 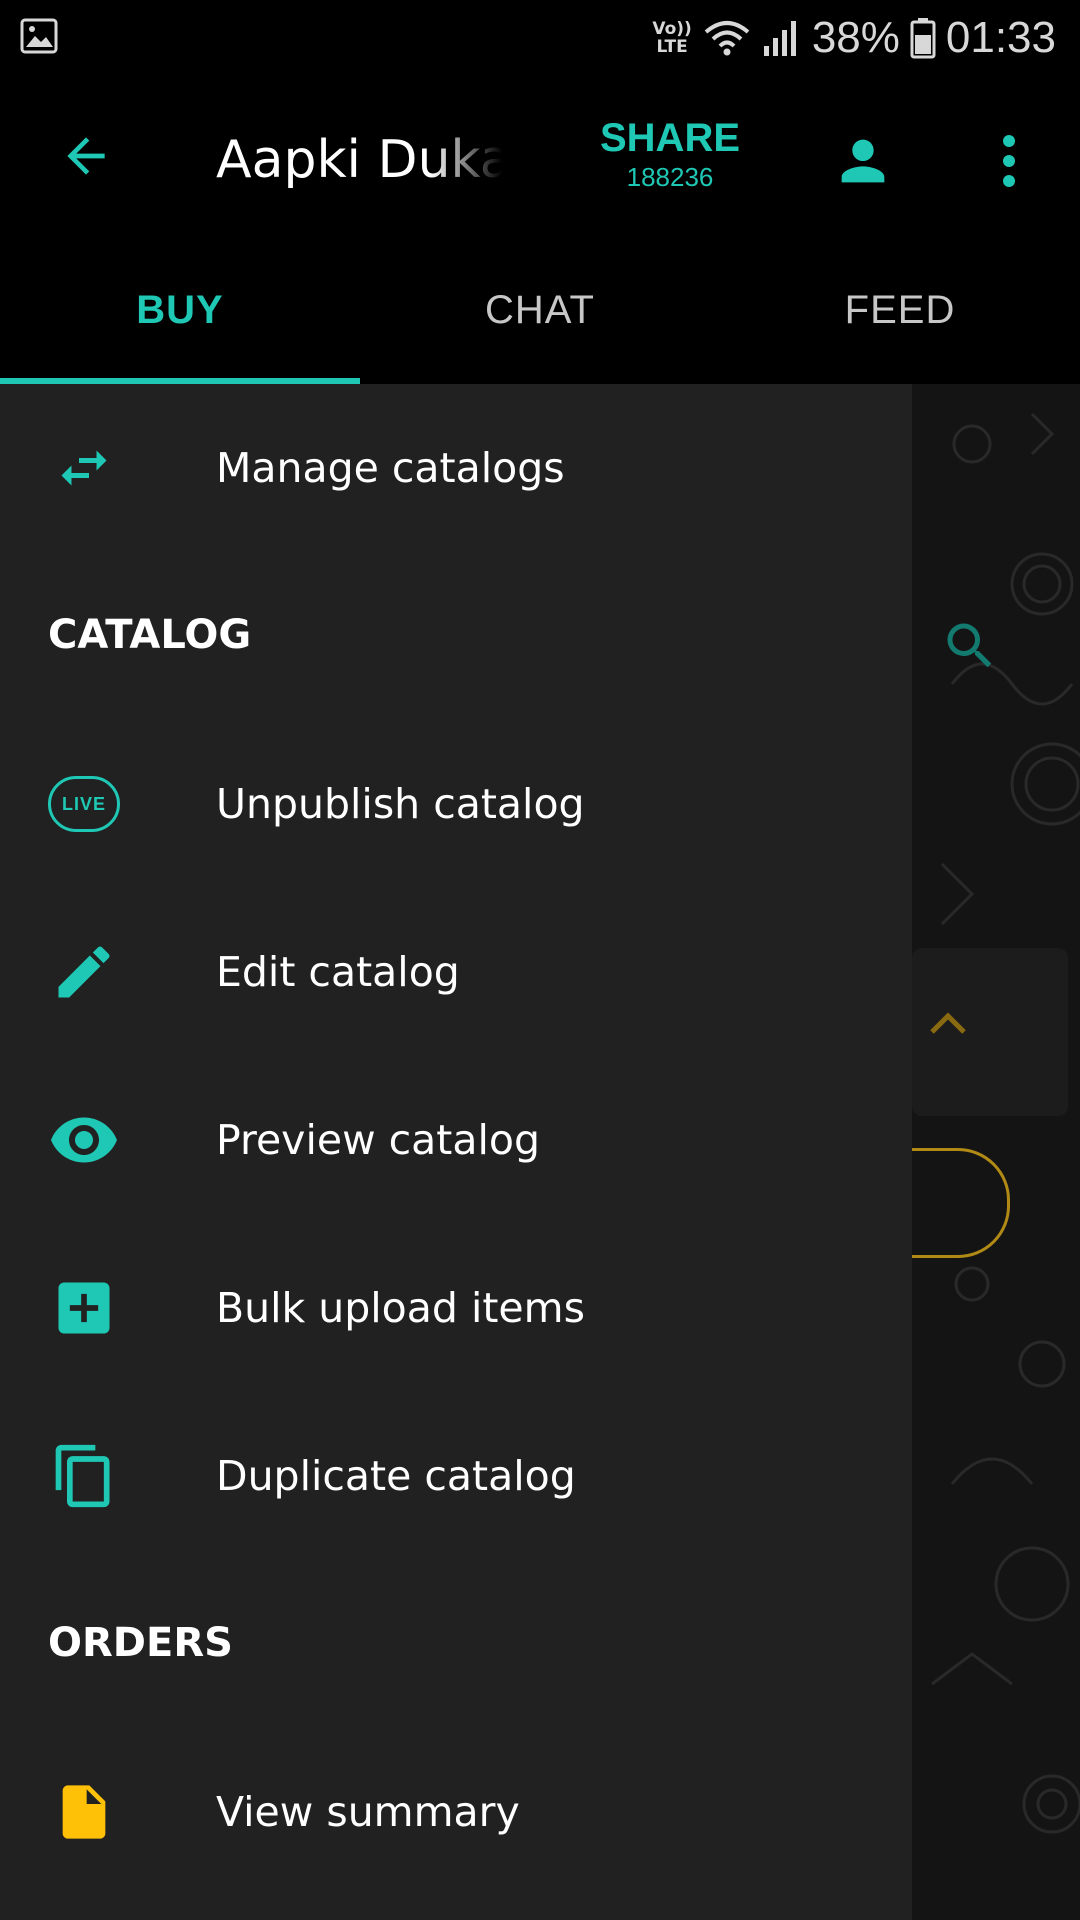 I want to click on volte-indicator: Vo)) LTE, so click(x=671, y=38).